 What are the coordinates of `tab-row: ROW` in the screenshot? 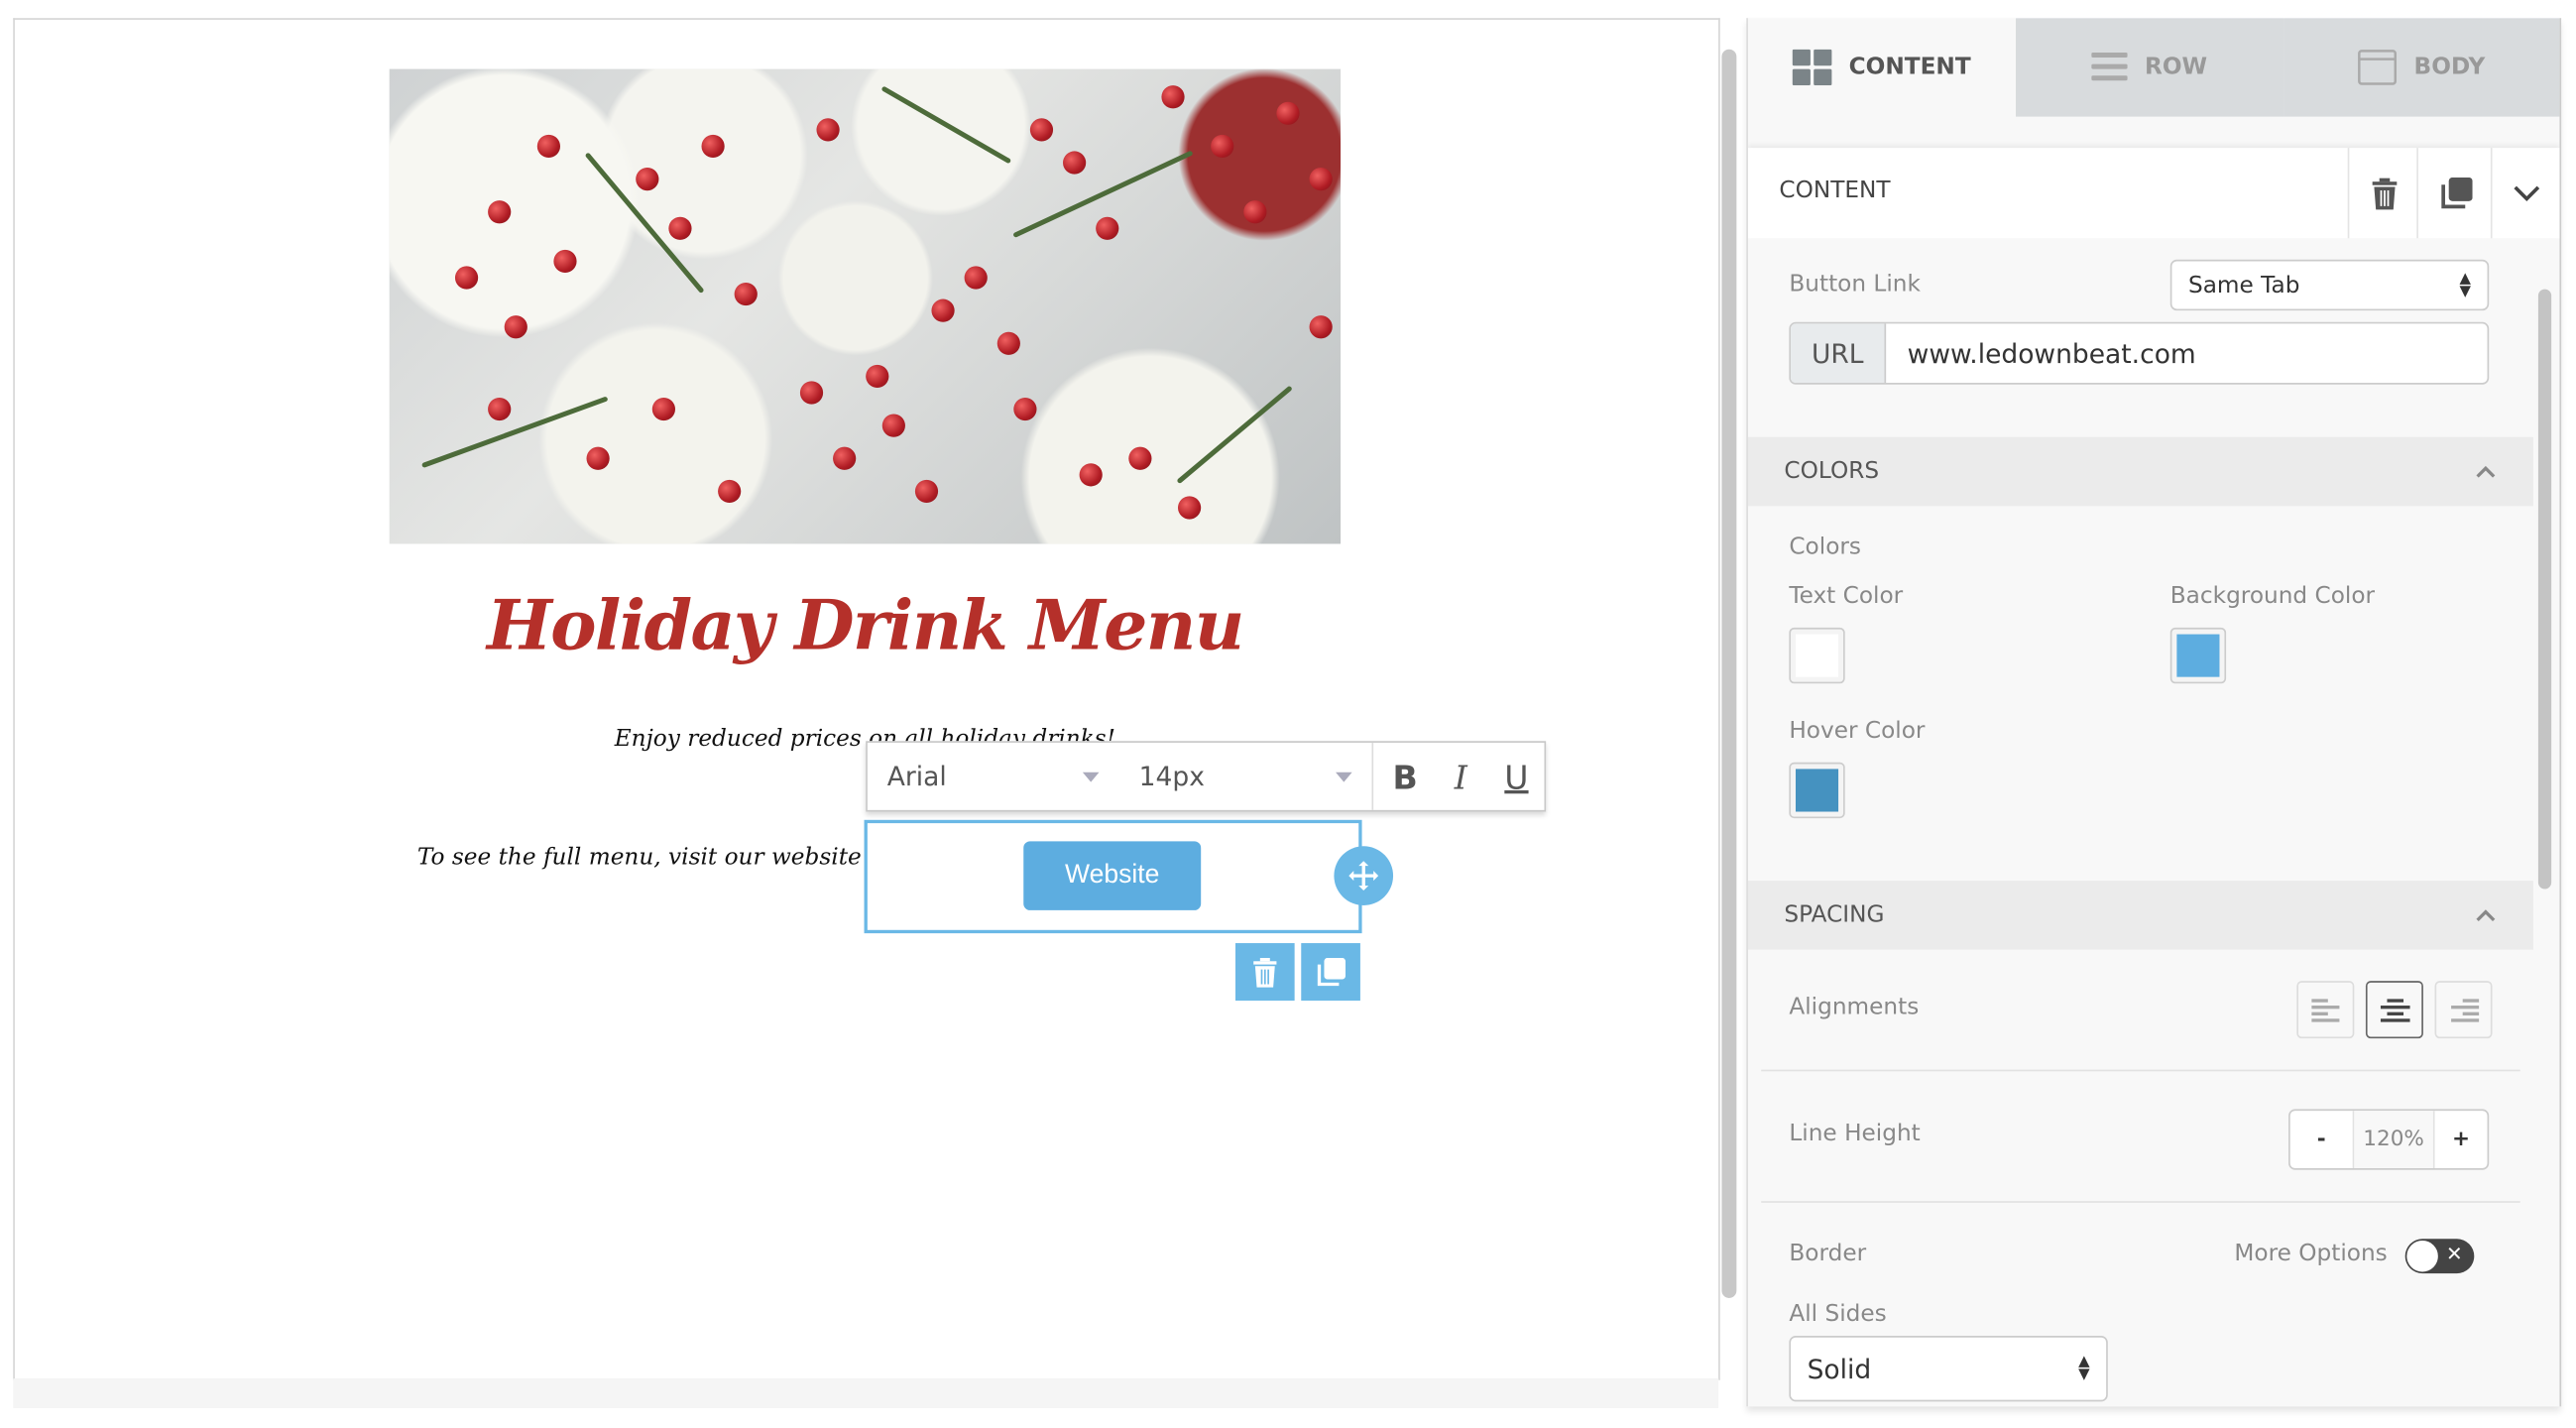 It's located at (2150, 67).